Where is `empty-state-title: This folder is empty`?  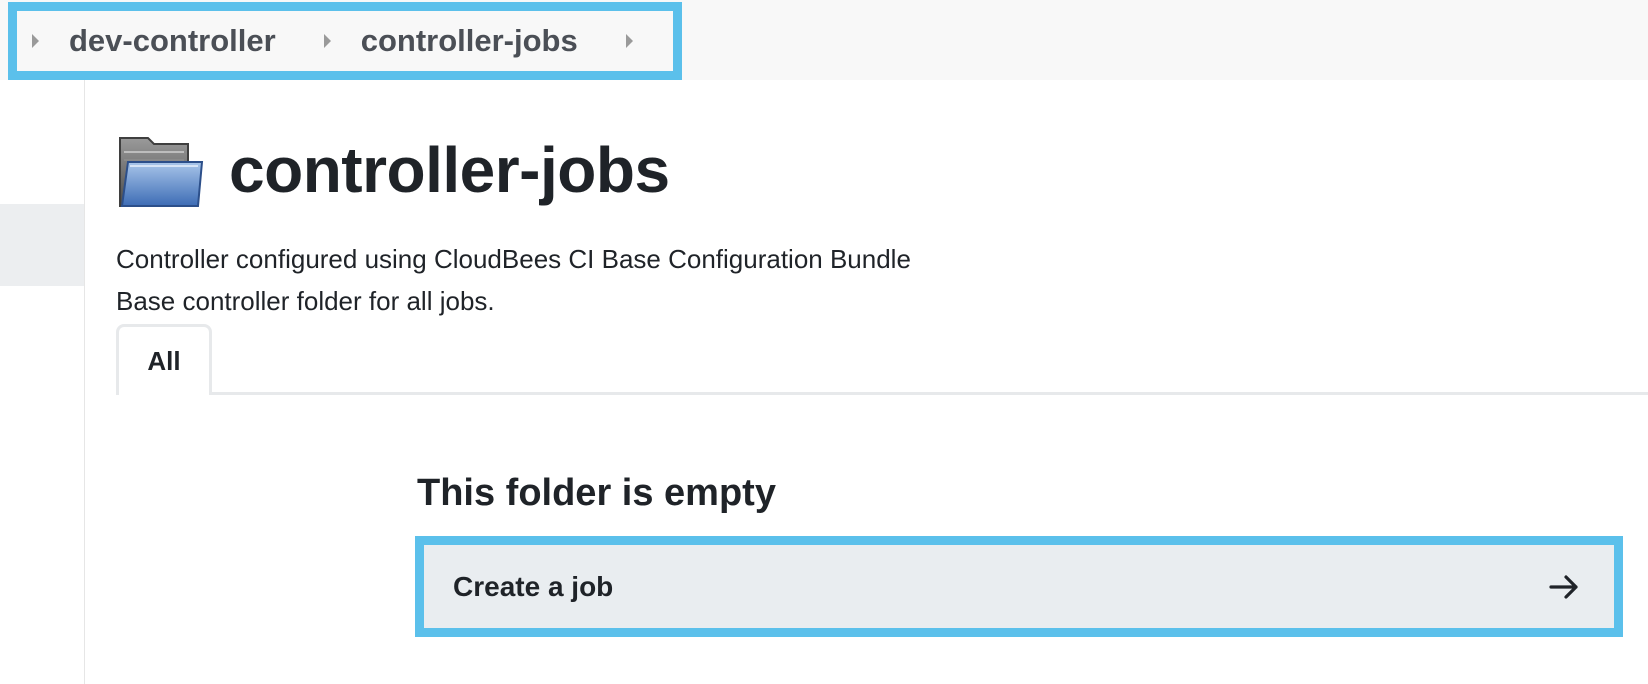 empty-state-title: This folder is empty is located at coordinates (596, 493).